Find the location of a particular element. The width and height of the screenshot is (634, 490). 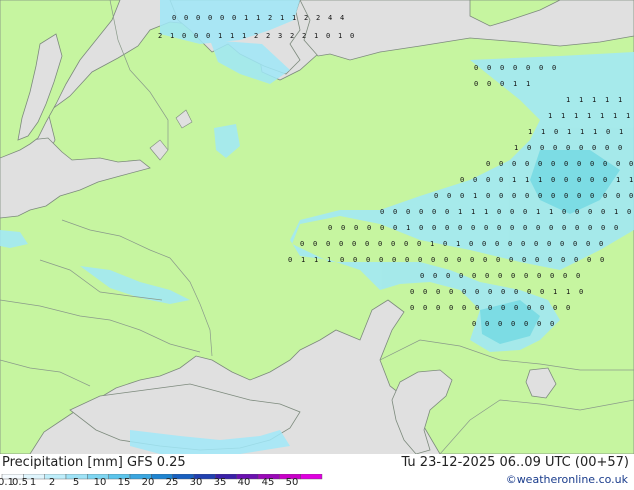

scale-tick-label: 20 is located at coordinates (148, 482).